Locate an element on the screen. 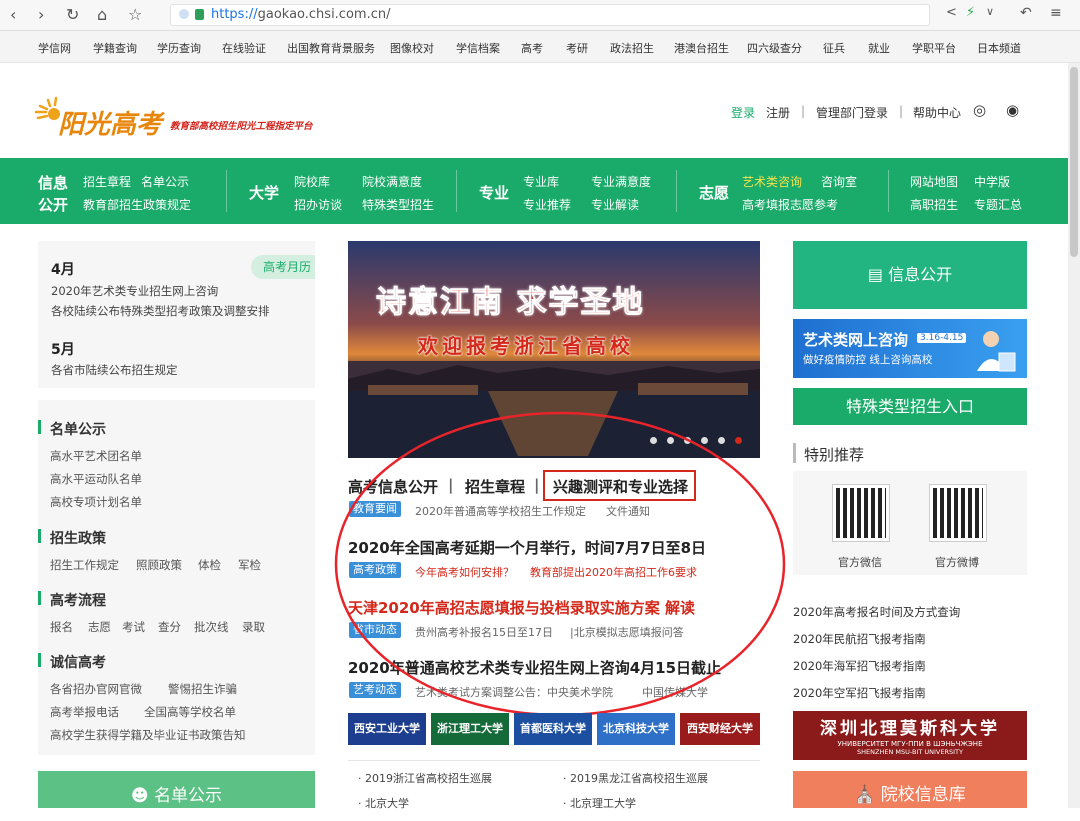 The width and height of the screenshot is (1080, 821). toplink: 考研 is located at coordinates (577, 48).